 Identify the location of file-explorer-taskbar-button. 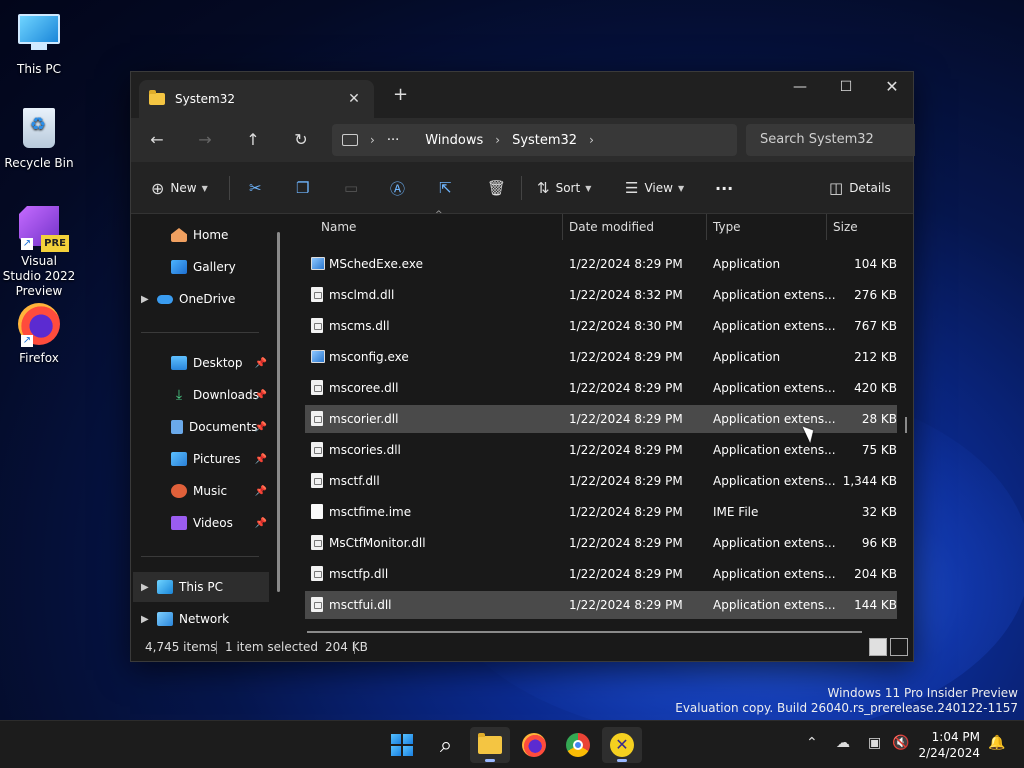
(490, 745).